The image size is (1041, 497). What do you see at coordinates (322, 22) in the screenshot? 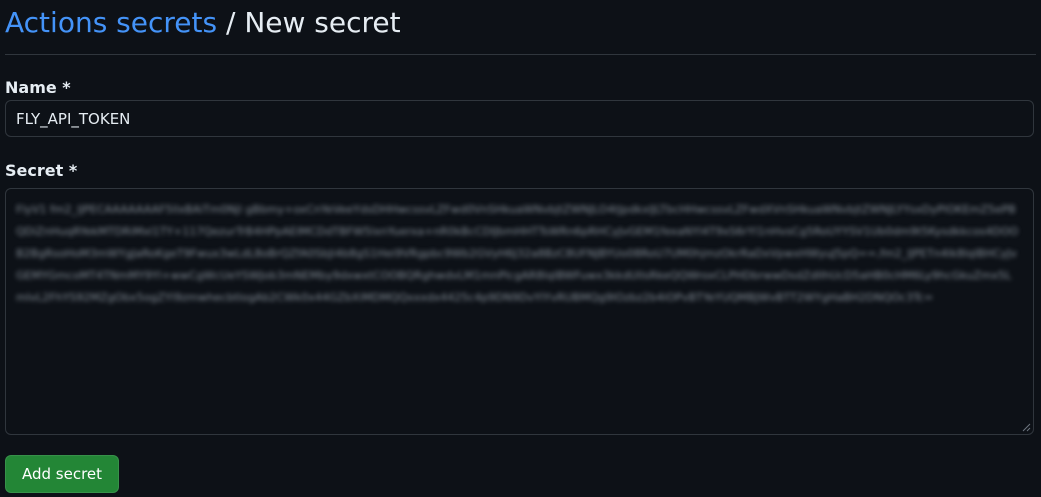
I see `breadcrumb-current: New secret` at bounding box center [322, 22].